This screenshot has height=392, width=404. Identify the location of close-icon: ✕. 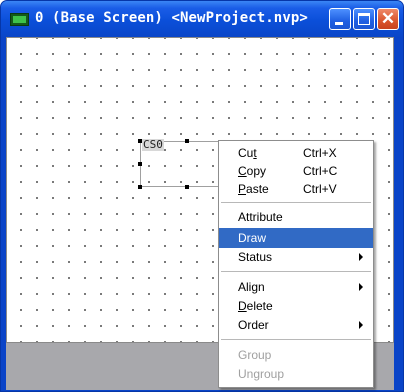
(388, 18).